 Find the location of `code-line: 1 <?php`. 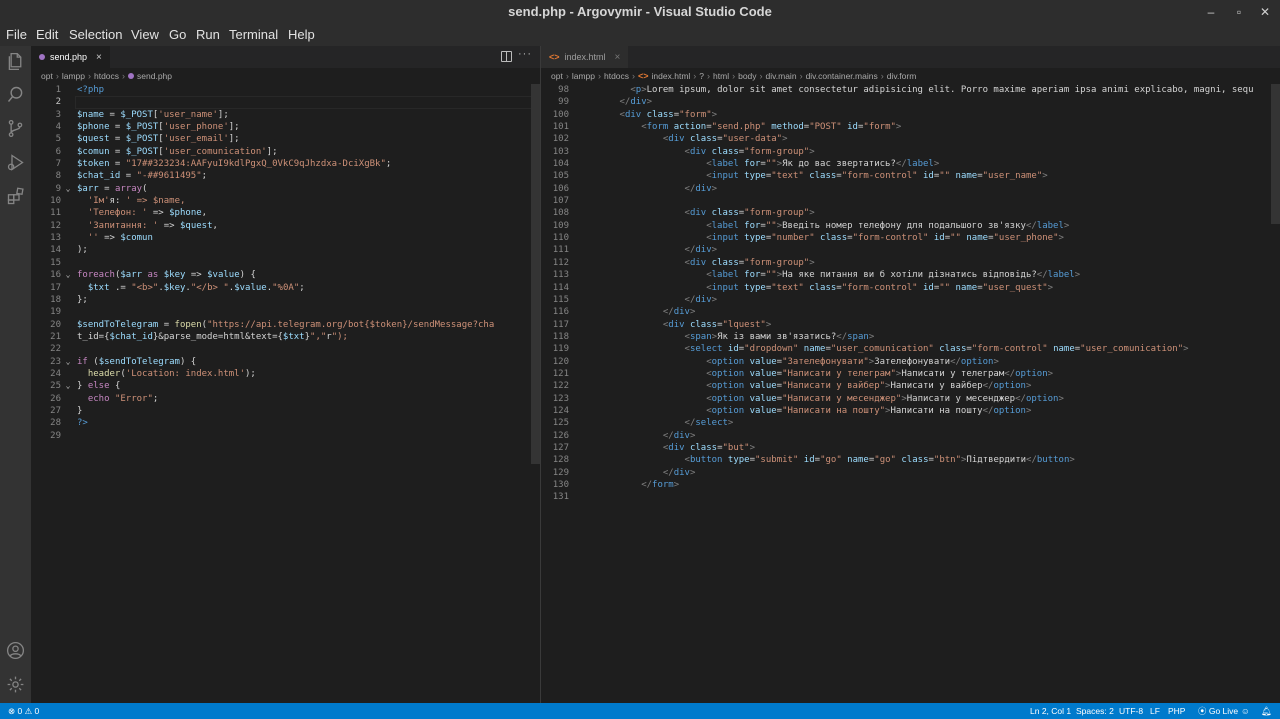

code-line: 1 <?php is located at coordinates (285, 90).